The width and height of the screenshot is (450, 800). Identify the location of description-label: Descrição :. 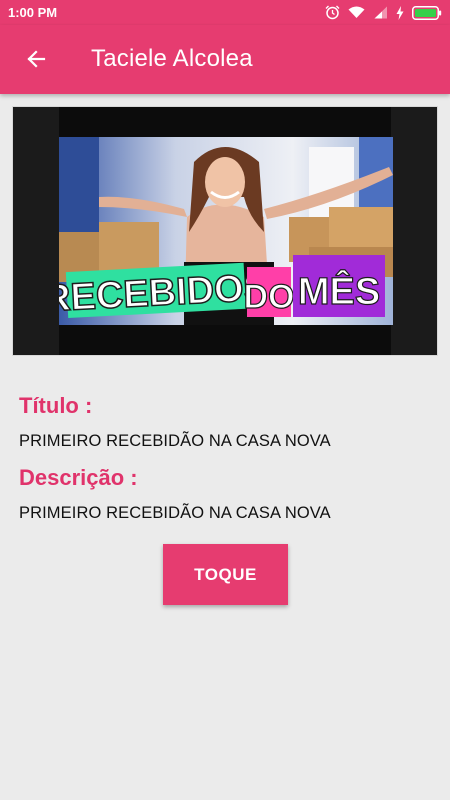
(78, 477).